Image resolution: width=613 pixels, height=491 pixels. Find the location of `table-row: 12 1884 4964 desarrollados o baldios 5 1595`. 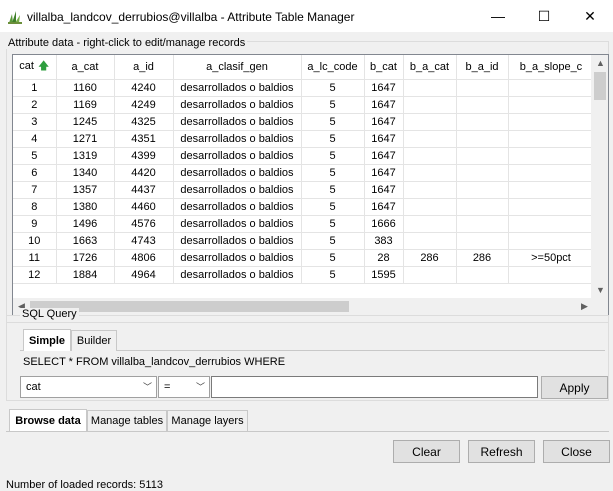

table-row: 12 1884 4964 desarrollados o baldios 5 1595 is located at coordinates (304, 275).